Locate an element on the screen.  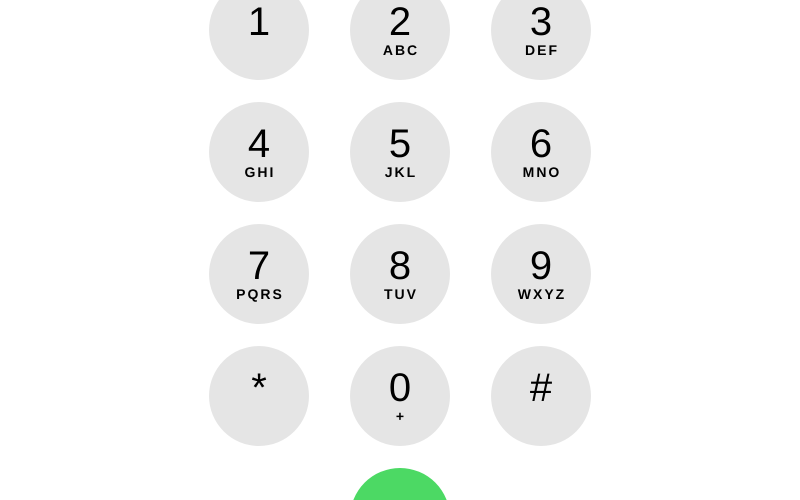
dial-key: 7 PQRS is located at coordinates (259, 274).